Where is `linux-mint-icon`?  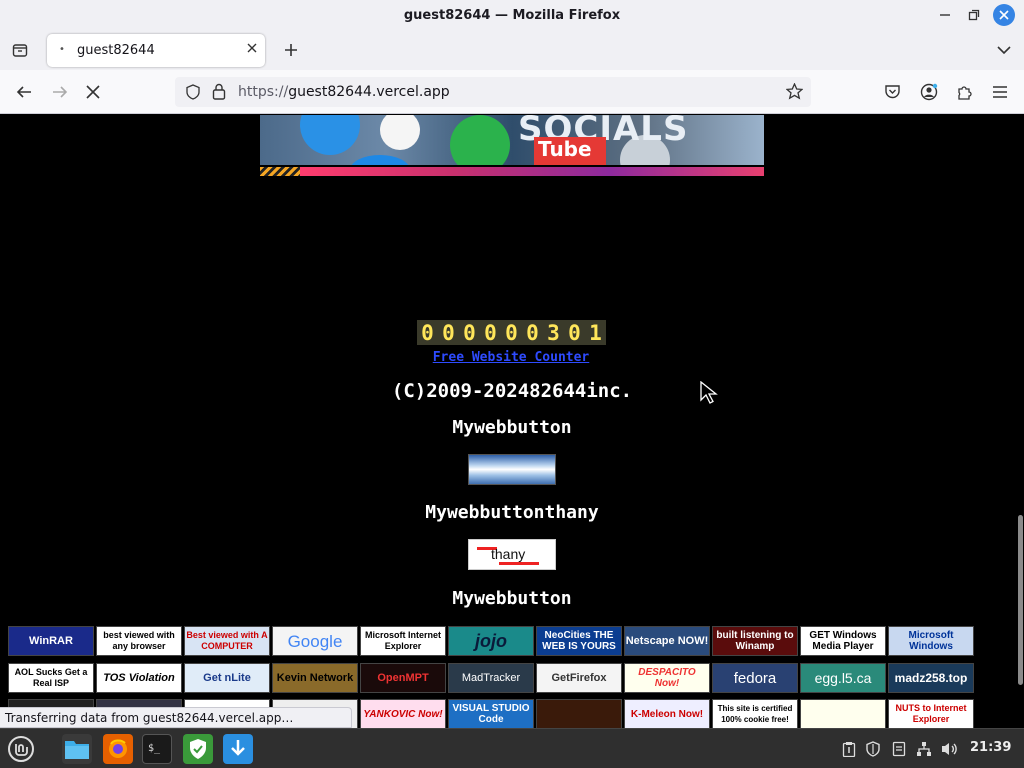
linux-mint-icon is located at coordinates (21, 749).